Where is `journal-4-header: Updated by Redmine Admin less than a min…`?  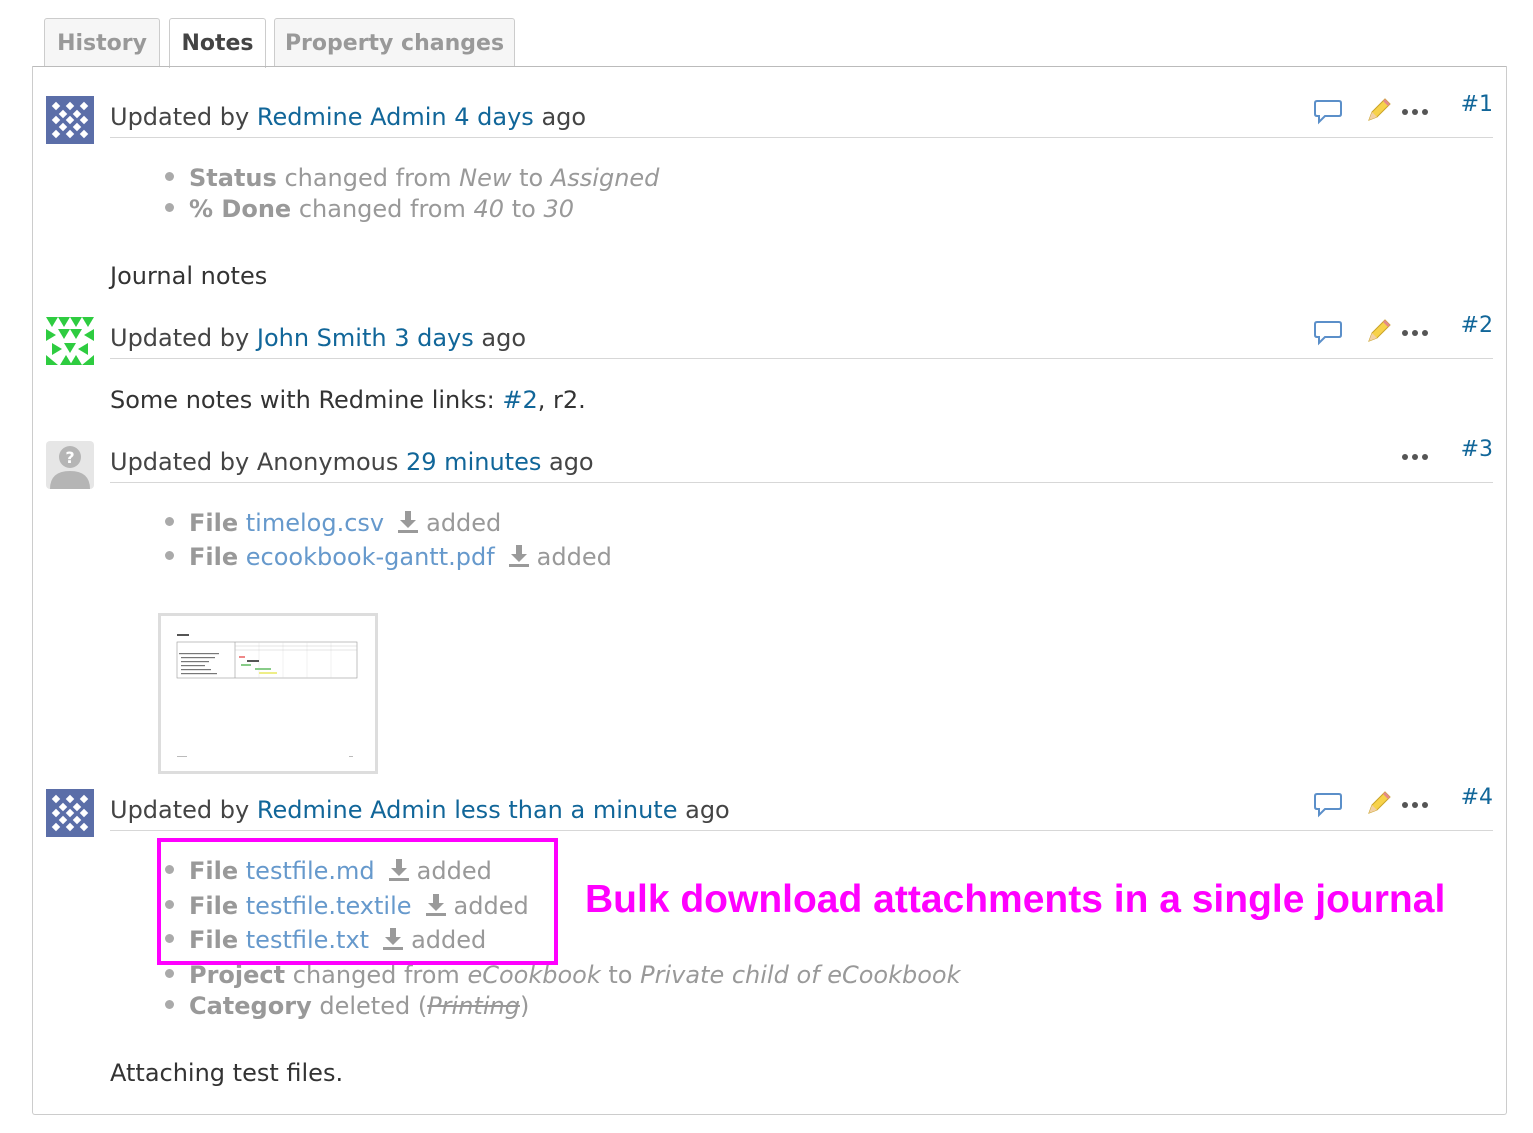
journal-4-header: Updated by Redmine Admin less than a min… is located at coordinates (801, 808).